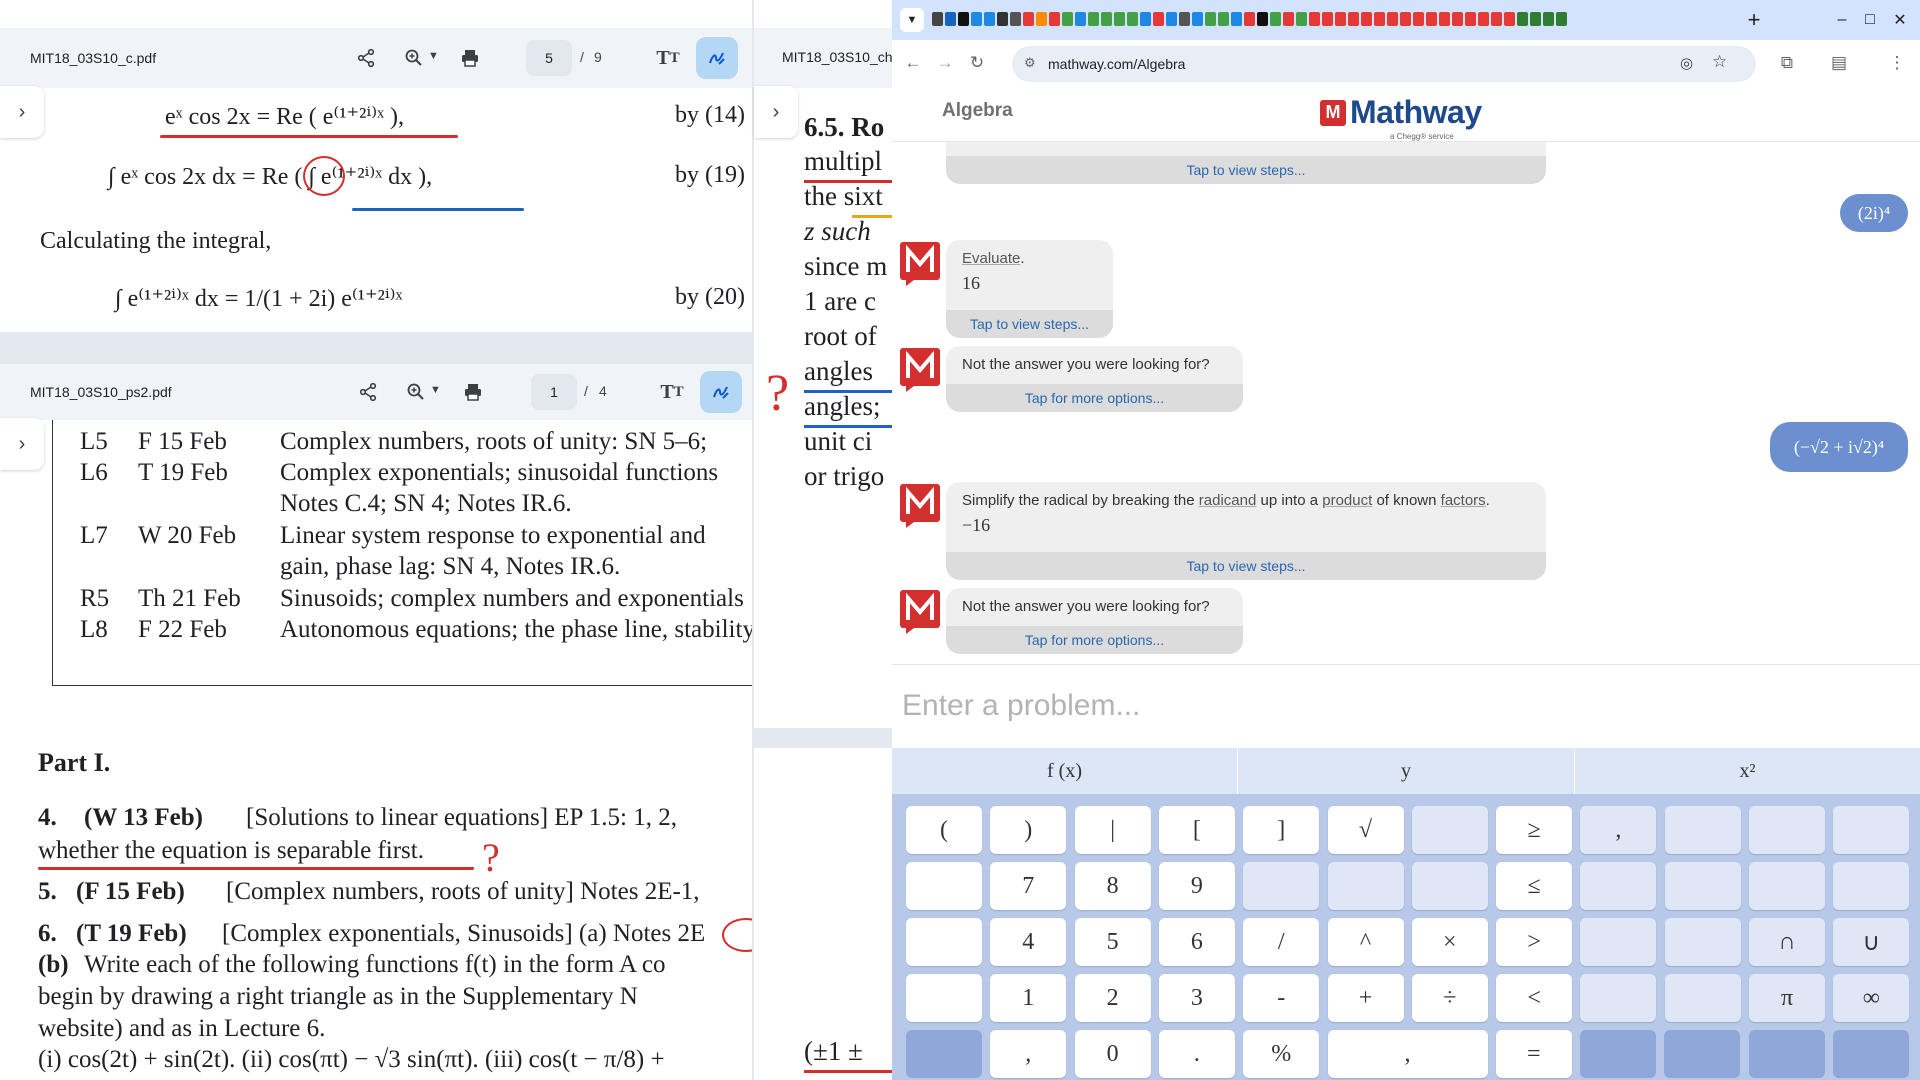 The height and width of the screenshot is (1080, 1920). I want to click on keypad-key: |, so click(1112, 830).